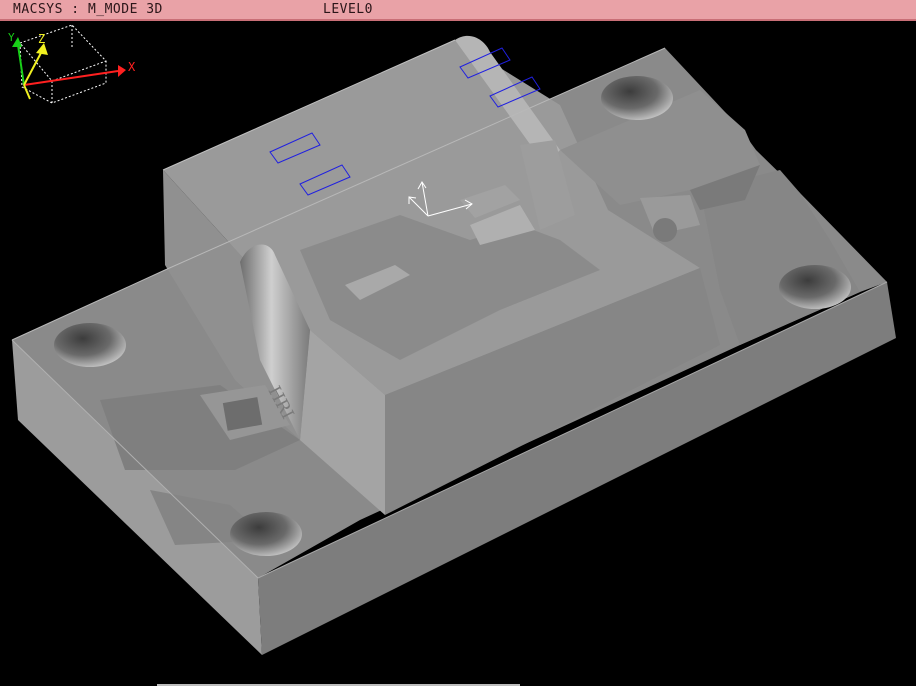 Image resolution: width=916 pixels, height=686 pixels. What do you see at coordinates (348, 9) in the screenshot?
I see `level-label: LEVEL0` at bounding box center [348, 9].